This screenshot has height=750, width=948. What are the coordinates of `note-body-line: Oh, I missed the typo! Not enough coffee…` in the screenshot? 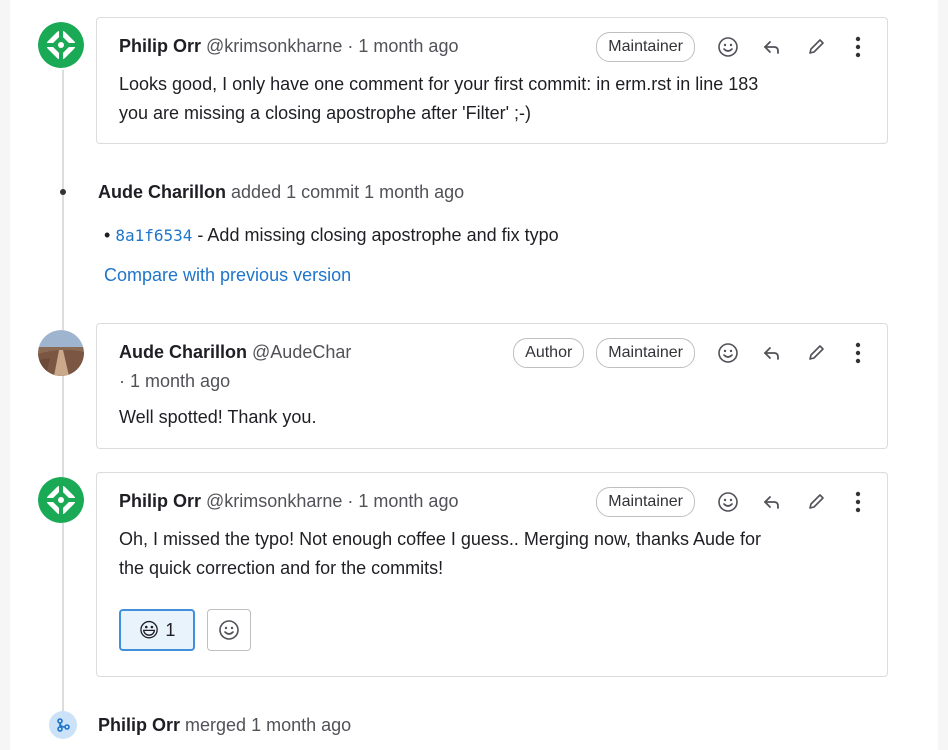 It's located at (440, 539).